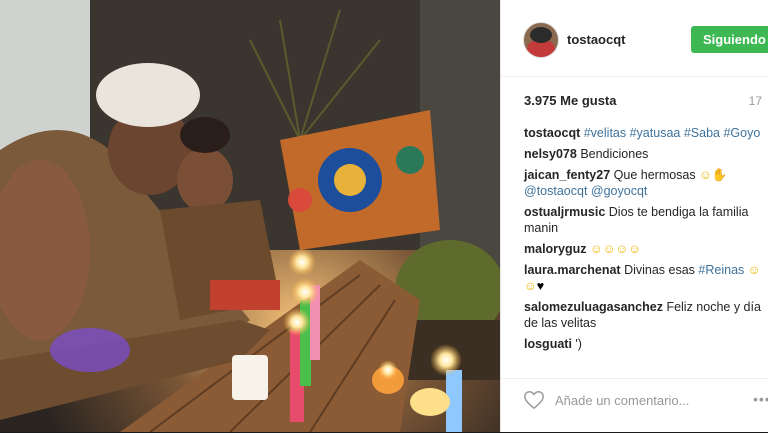 Image resolution: width=768 pixels, height=433 pixels. Describe the element at coordinates (741, 133) in the screenshot. I see `hashtag-link: #Goyo` at that location.